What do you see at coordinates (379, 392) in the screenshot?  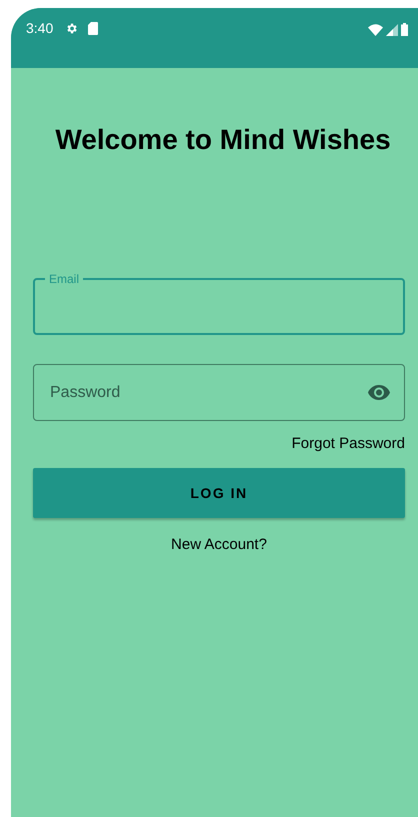 I see `eye-icon` at bounding box center [379, 392].